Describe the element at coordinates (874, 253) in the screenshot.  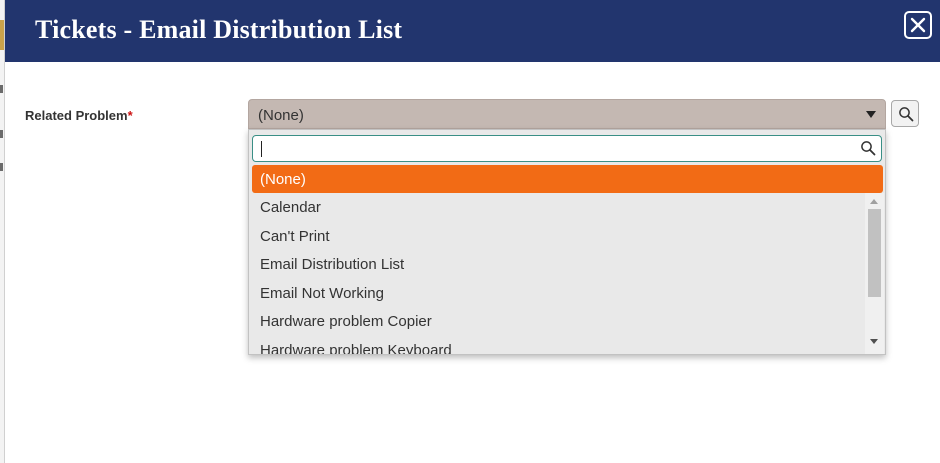
I see `scrollbar-thumb` at that location.